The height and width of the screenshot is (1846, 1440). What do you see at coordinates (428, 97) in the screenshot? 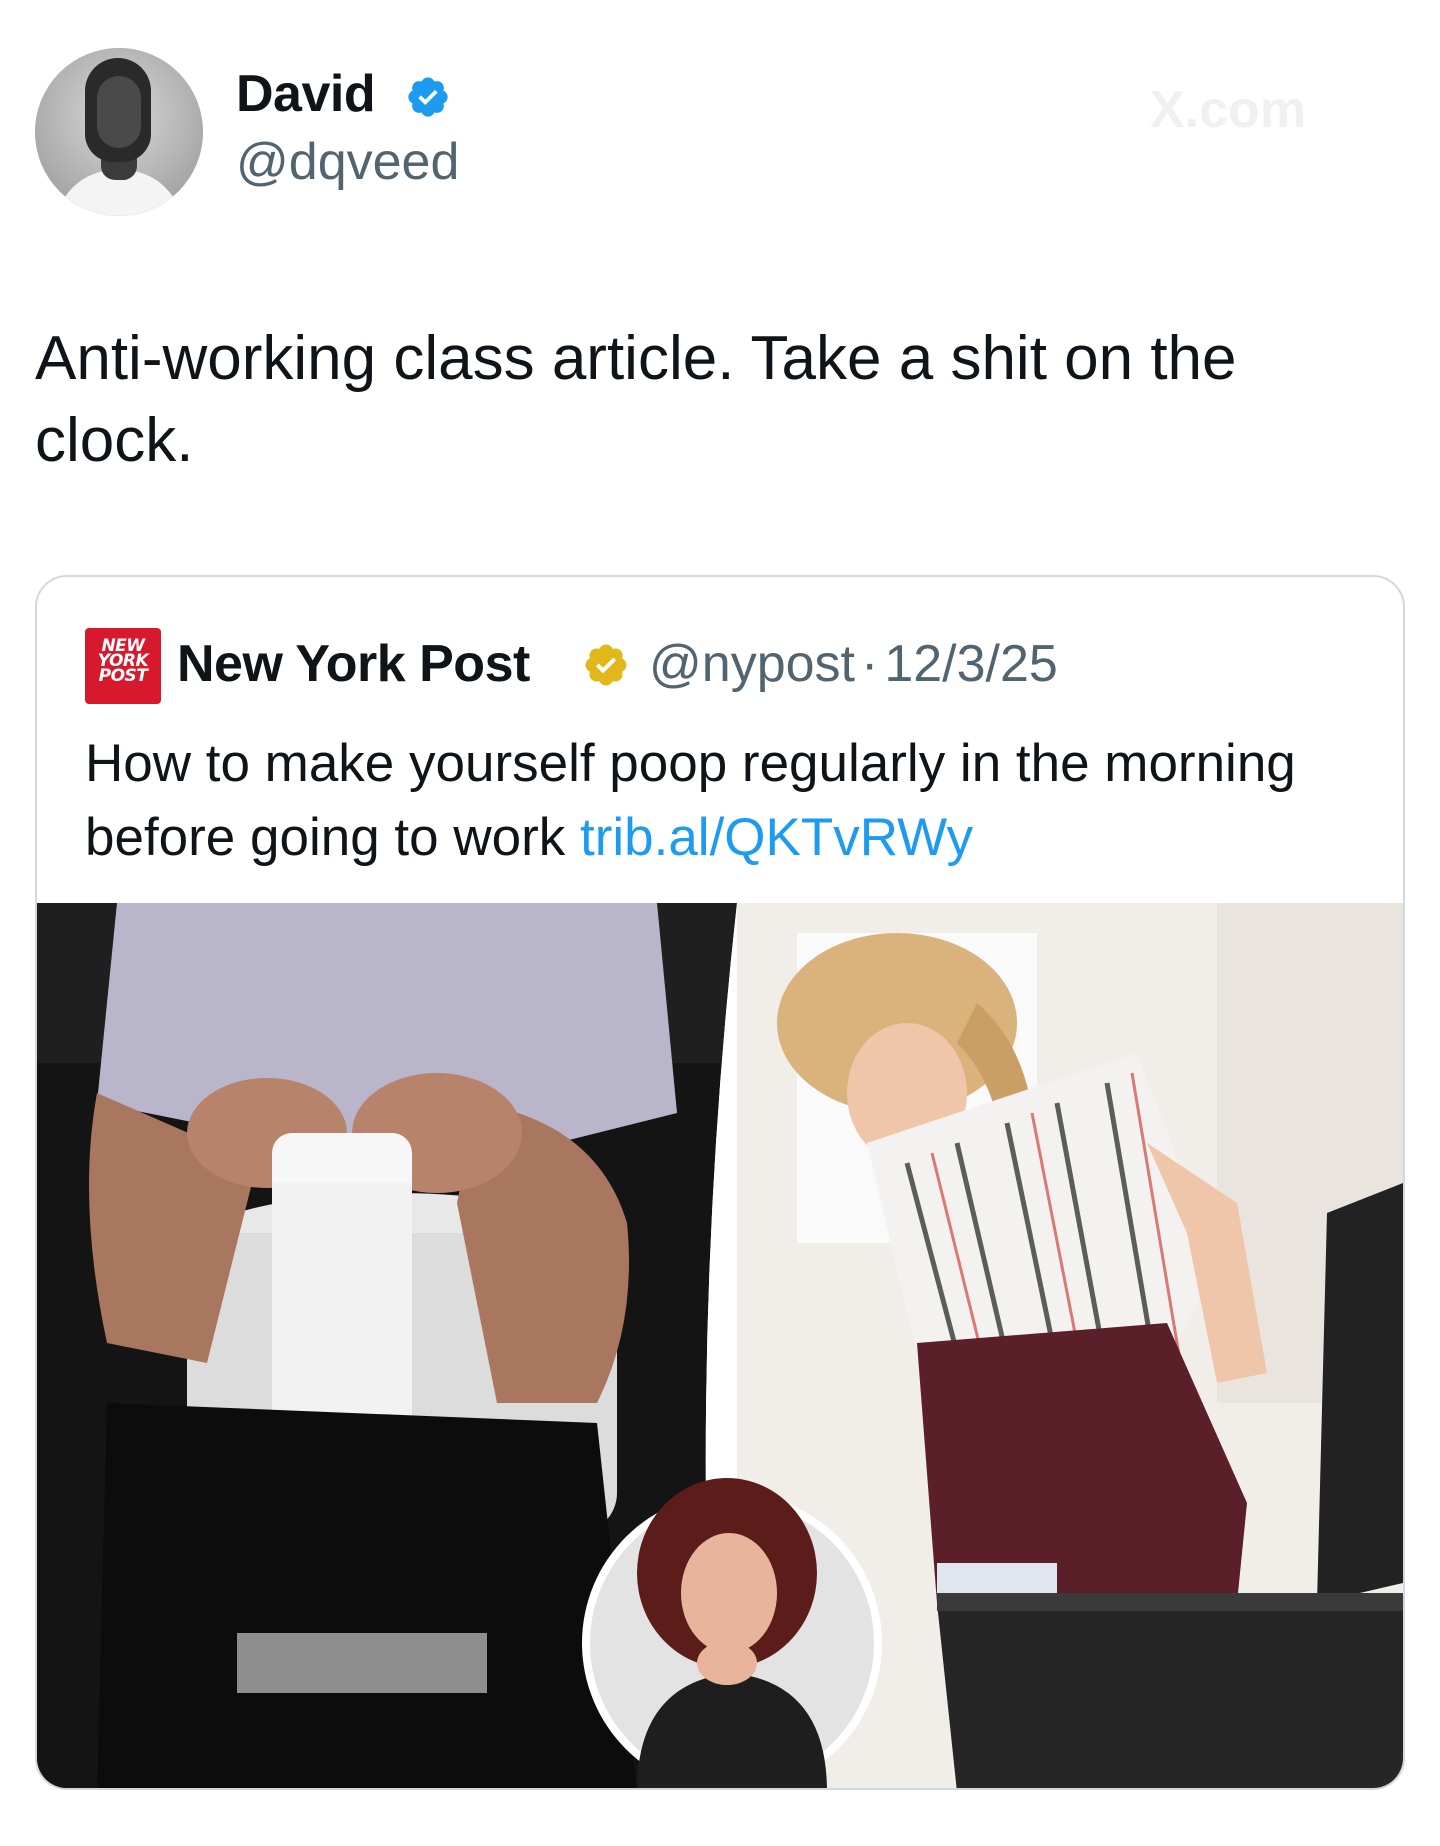
I see `verified-badge-icon` at bounding box center [428, 97].